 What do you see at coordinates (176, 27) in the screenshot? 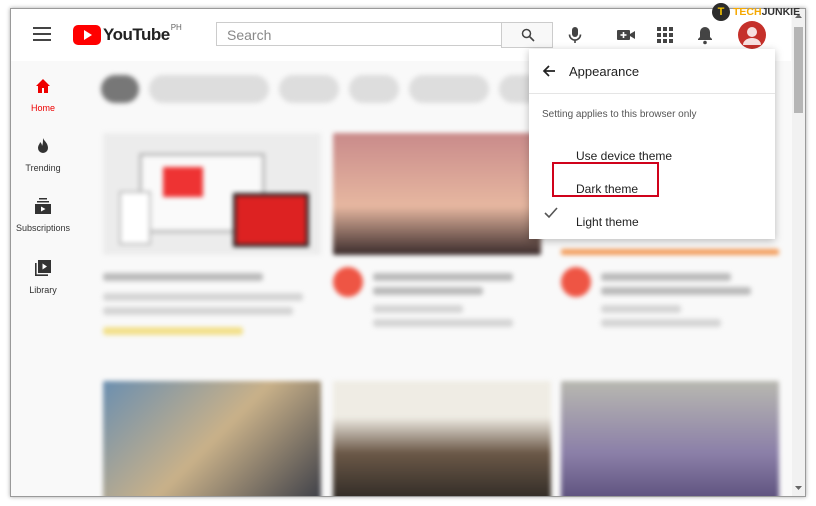
I see `logo-country-code: PH` at bounding box center [176, 27].